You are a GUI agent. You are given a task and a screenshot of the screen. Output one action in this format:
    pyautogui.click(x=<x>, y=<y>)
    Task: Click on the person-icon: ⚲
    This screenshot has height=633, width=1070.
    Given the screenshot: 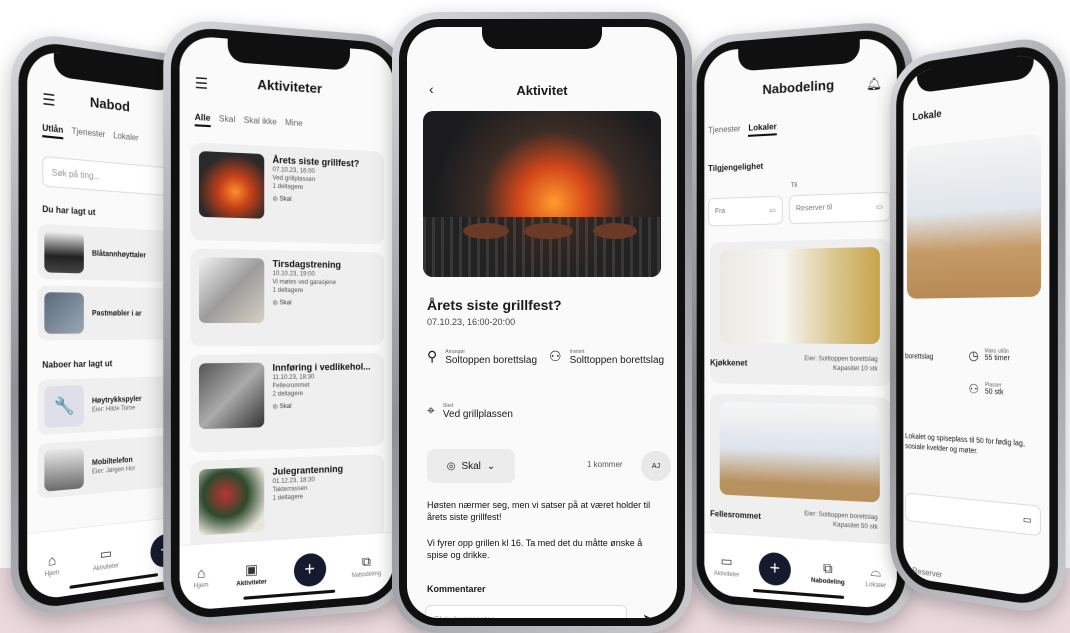 What is the action you would take?
    pyautogui.click(x=432, y=356)
    